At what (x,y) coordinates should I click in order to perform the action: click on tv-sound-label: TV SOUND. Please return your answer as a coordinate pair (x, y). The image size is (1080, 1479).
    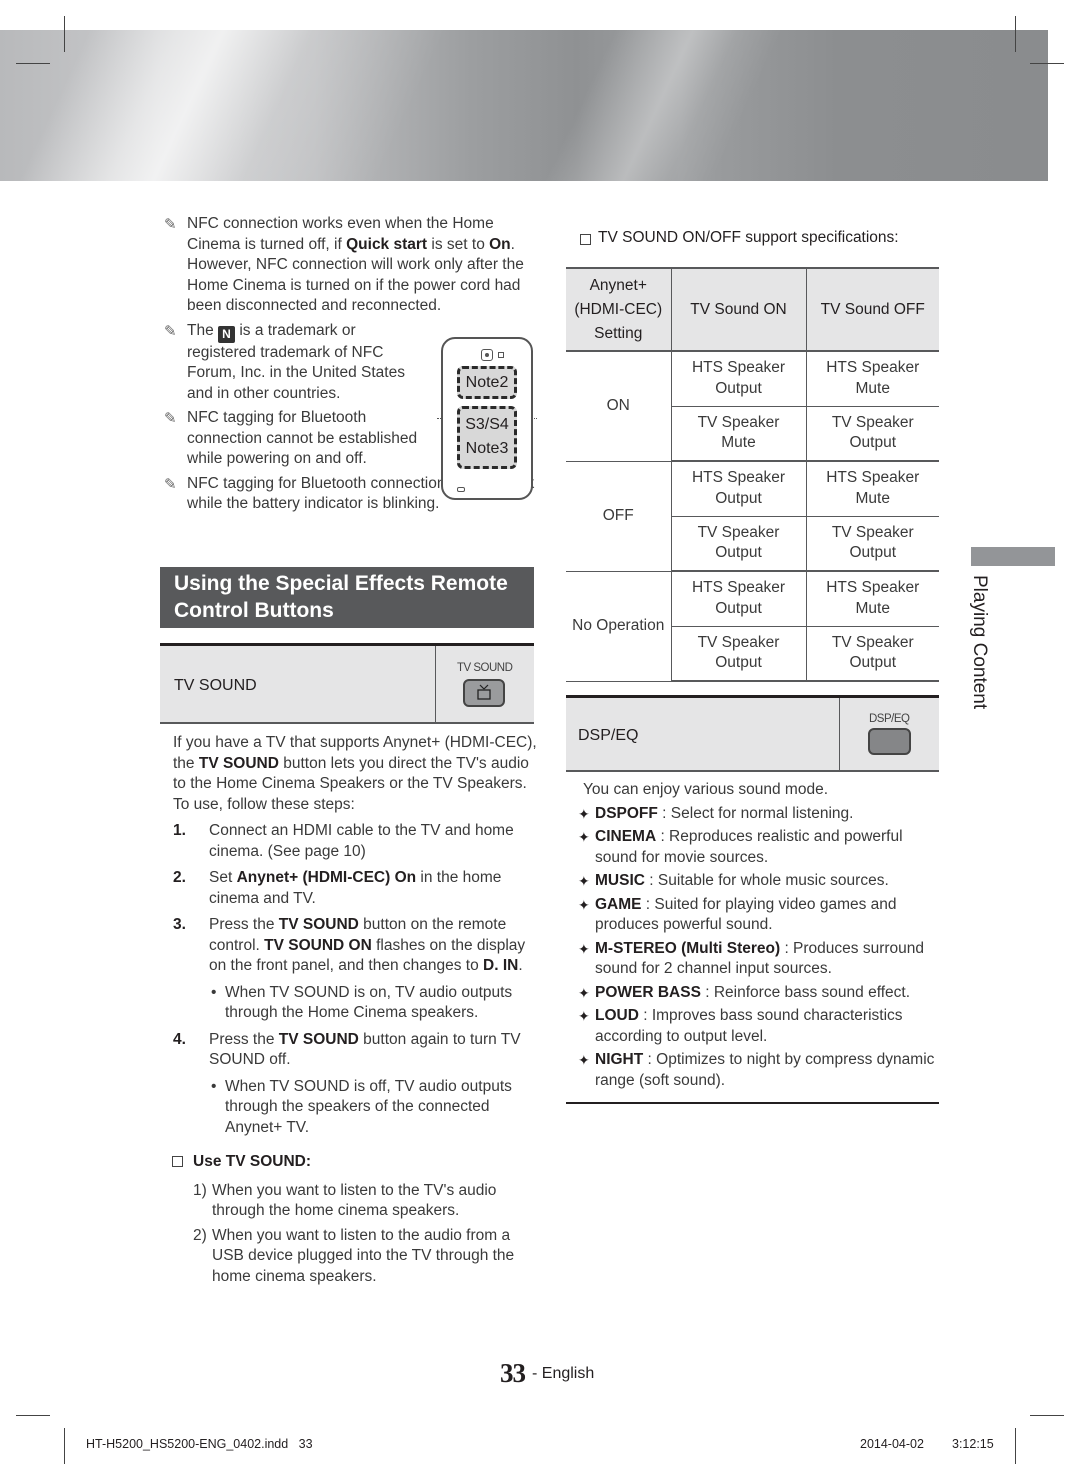
    Looking at the image, I should click on (215, 685).